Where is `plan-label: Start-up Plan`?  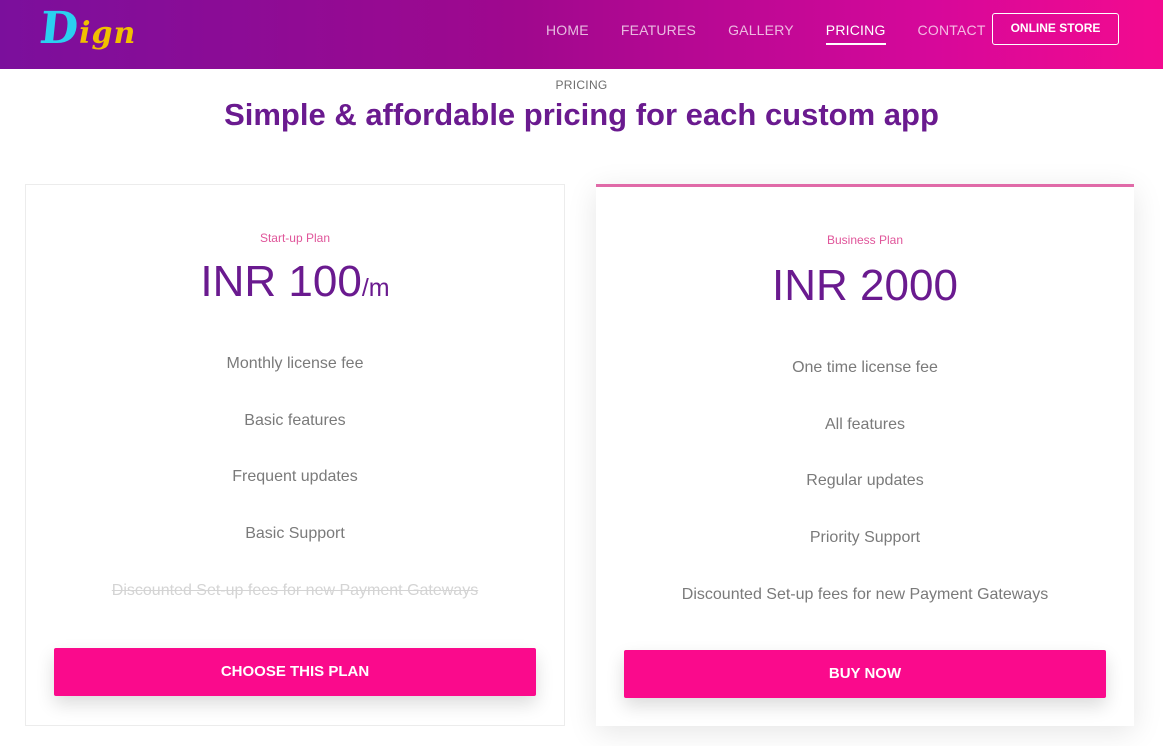 plan-label: Start-up Plan is located at coordinates (295, 238).